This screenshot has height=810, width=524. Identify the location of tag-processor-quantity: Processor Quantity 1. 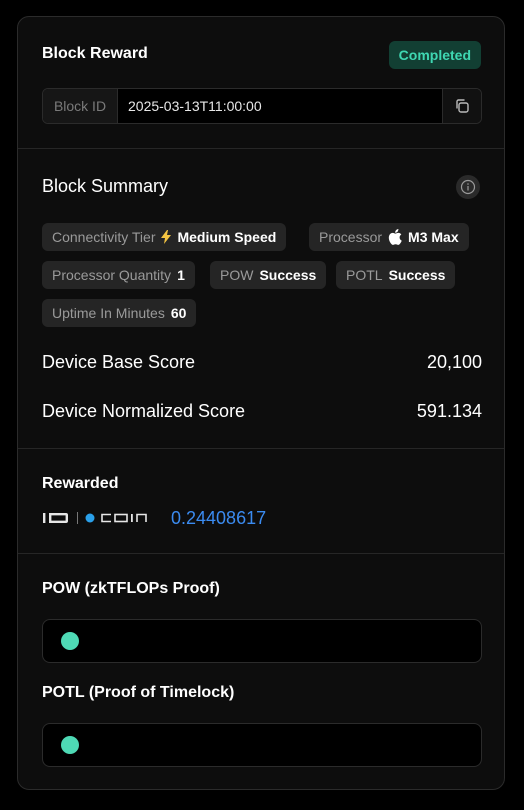
(118, 275).